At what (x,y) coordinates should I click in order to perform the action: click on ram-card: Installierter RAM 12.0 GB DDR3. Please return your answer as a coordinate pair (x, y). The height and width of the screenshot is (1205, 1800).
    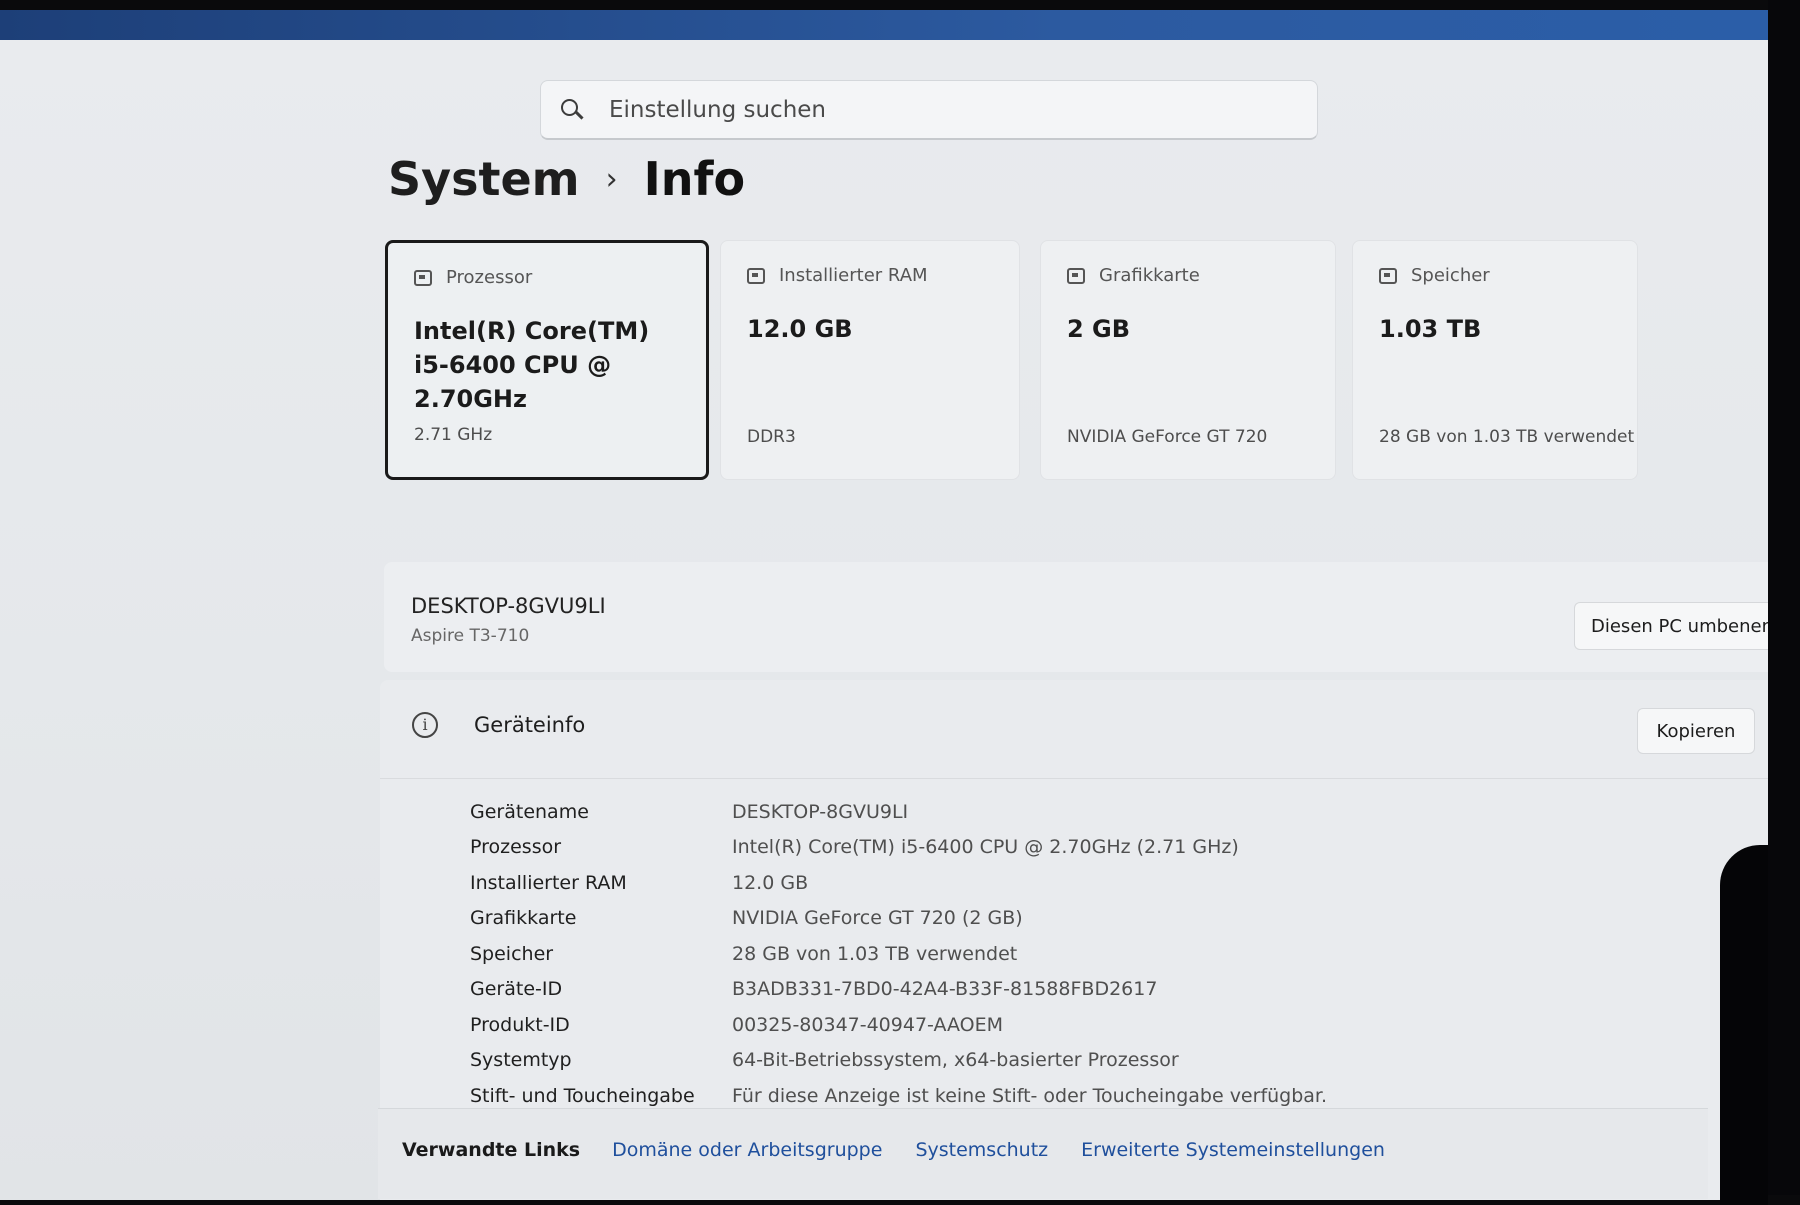
    Looking at the image, I should click on (870, 360).